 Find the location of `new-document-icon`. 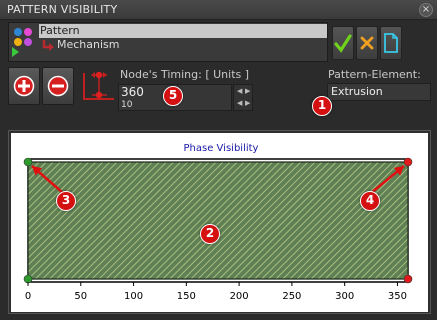

new-document-icon is located at coordinates (391, 43).